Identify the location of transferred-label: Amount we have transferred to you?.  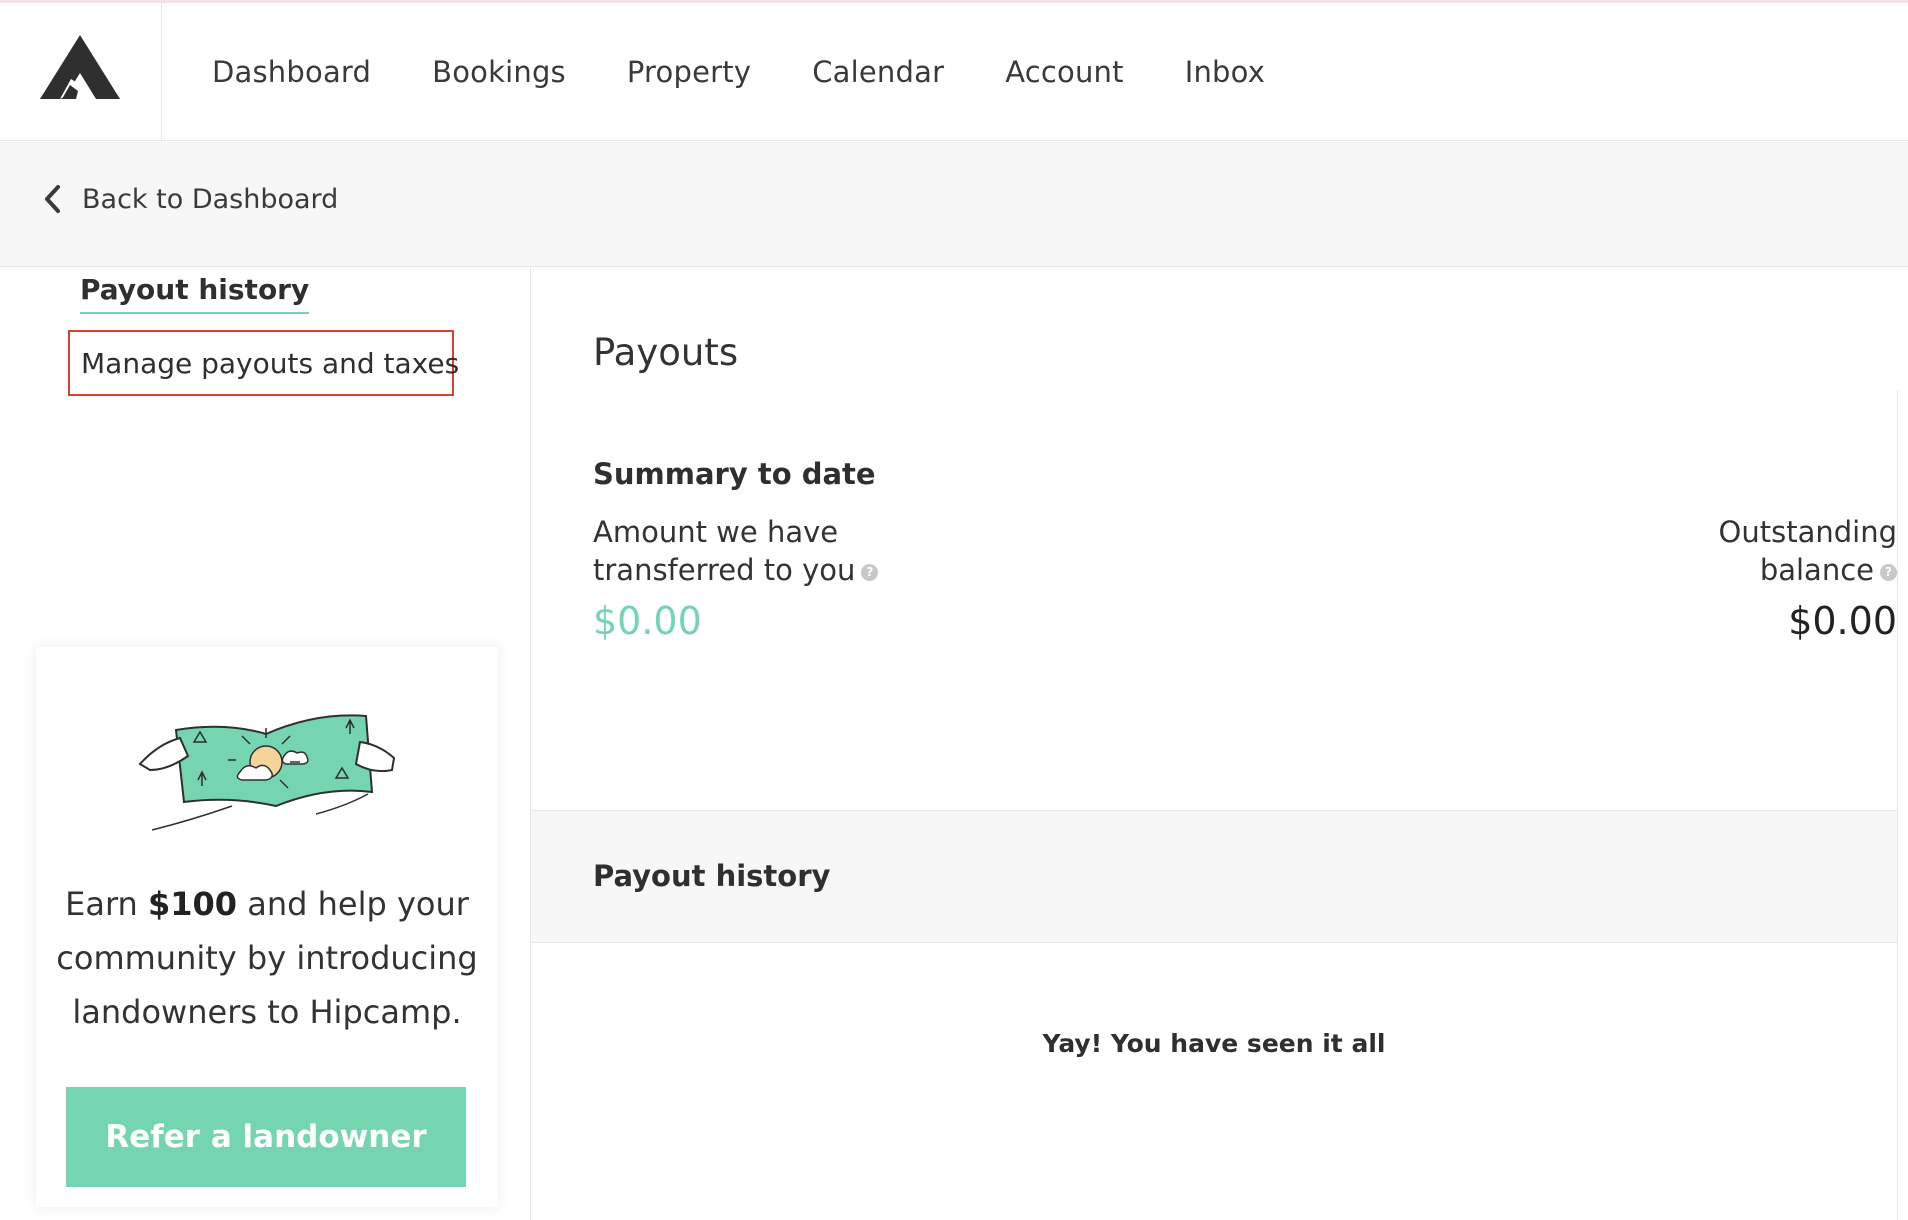
(753, 551).